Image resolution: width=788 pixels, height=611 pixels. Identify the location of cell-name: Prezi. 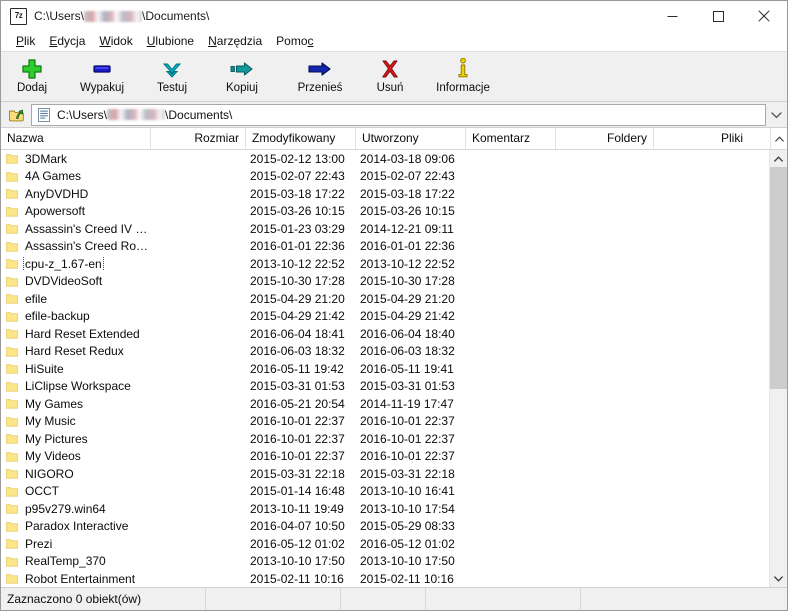
(76, 544).